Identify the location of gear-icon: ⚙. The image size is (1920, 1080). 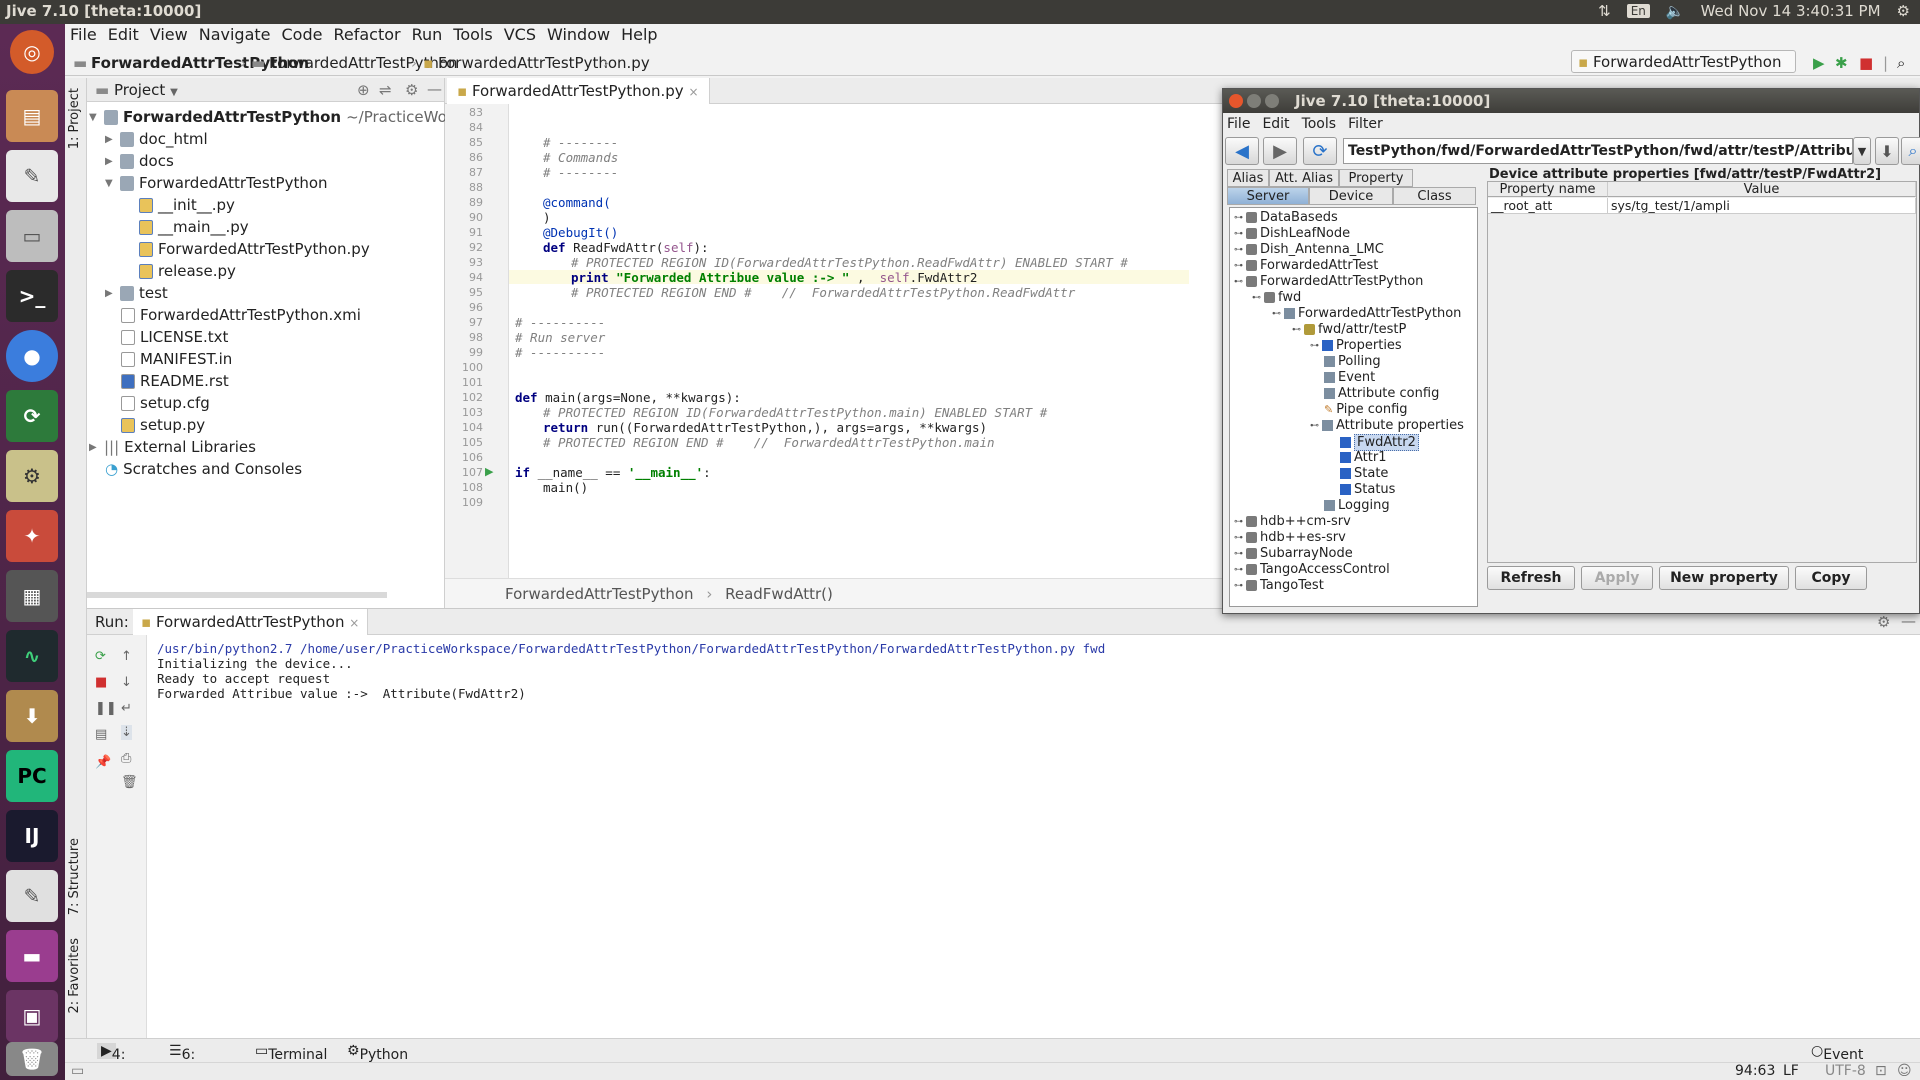
(1883, 622).